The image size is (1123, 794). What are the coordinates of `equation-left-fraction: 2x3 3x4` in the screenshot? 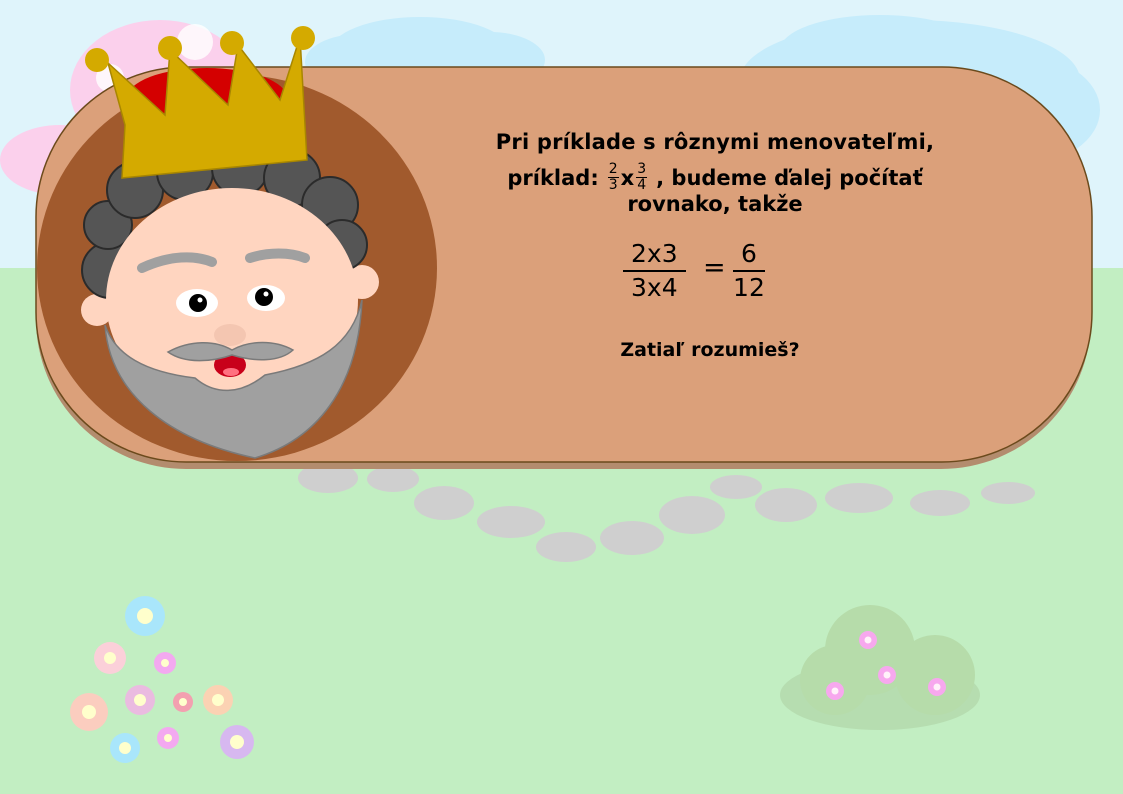 It's located at (654, 271).